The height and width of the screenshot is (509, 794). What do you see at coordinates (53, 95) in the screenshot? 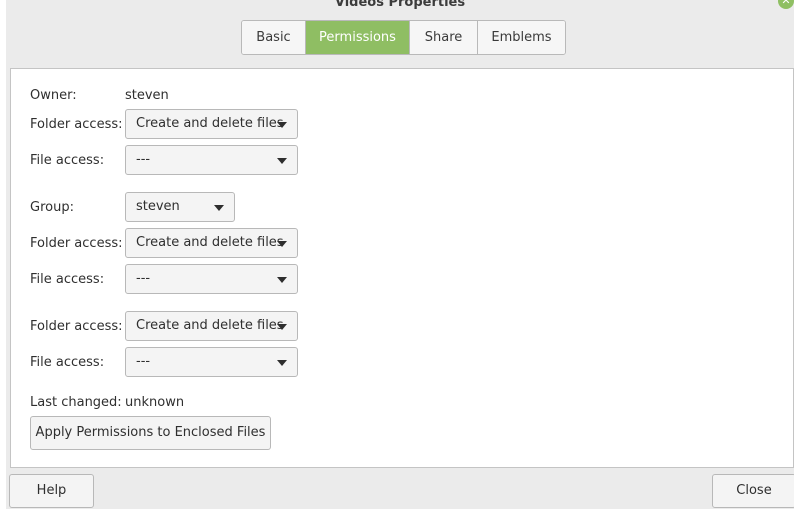
I see `owner-label: Owner:` at bounding box center [53, 95].